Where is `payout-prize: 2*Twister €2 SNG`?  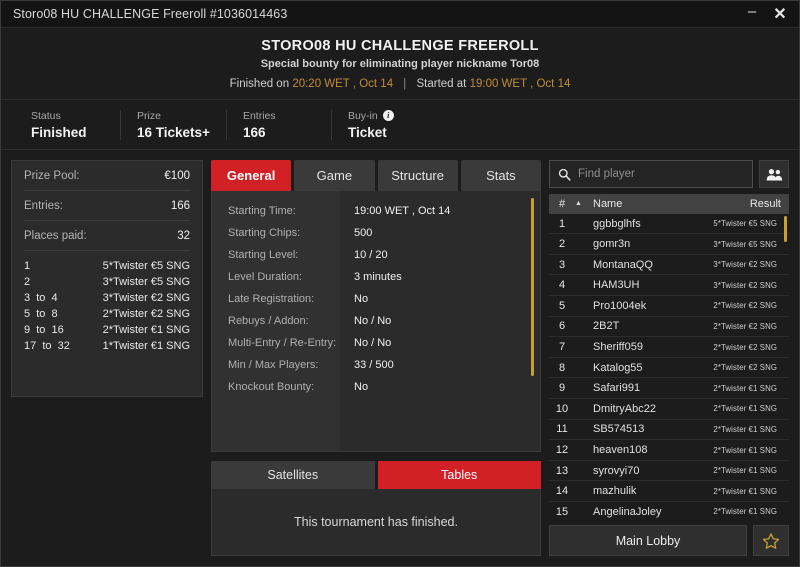 payout-prize: 2*Twister €2 SNG is located at coordinates (146, 314).